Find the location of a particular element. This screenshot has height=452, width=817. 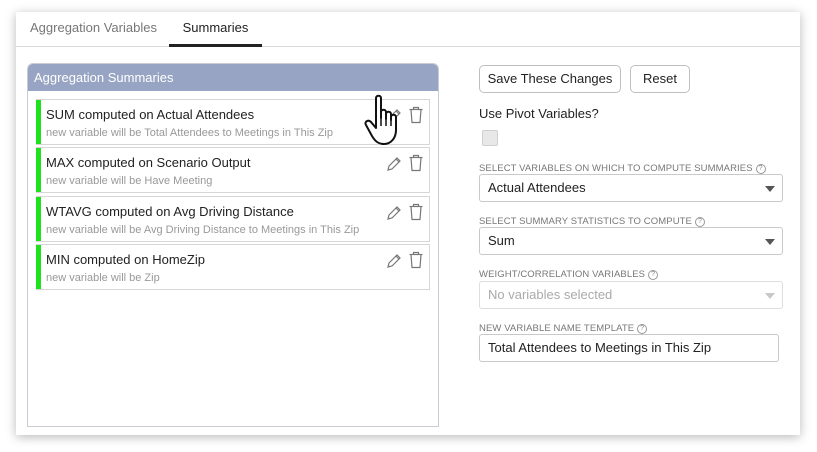

statistics-select: Sum is located at coordinates (631, 241).